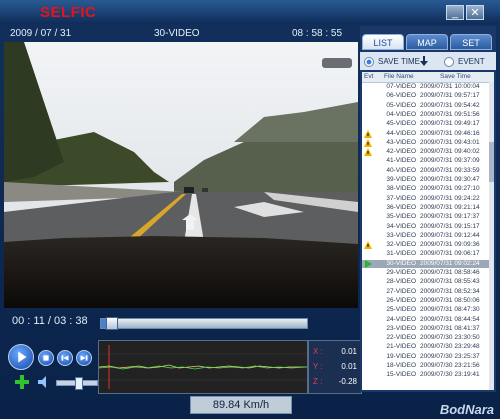 This screenshot has width=500, height=419. Describe the element at coordinates (428, 133) in the screenshot. I see `list-item: 44-VIDEO 2009/07/31 09:46:16` at that location.